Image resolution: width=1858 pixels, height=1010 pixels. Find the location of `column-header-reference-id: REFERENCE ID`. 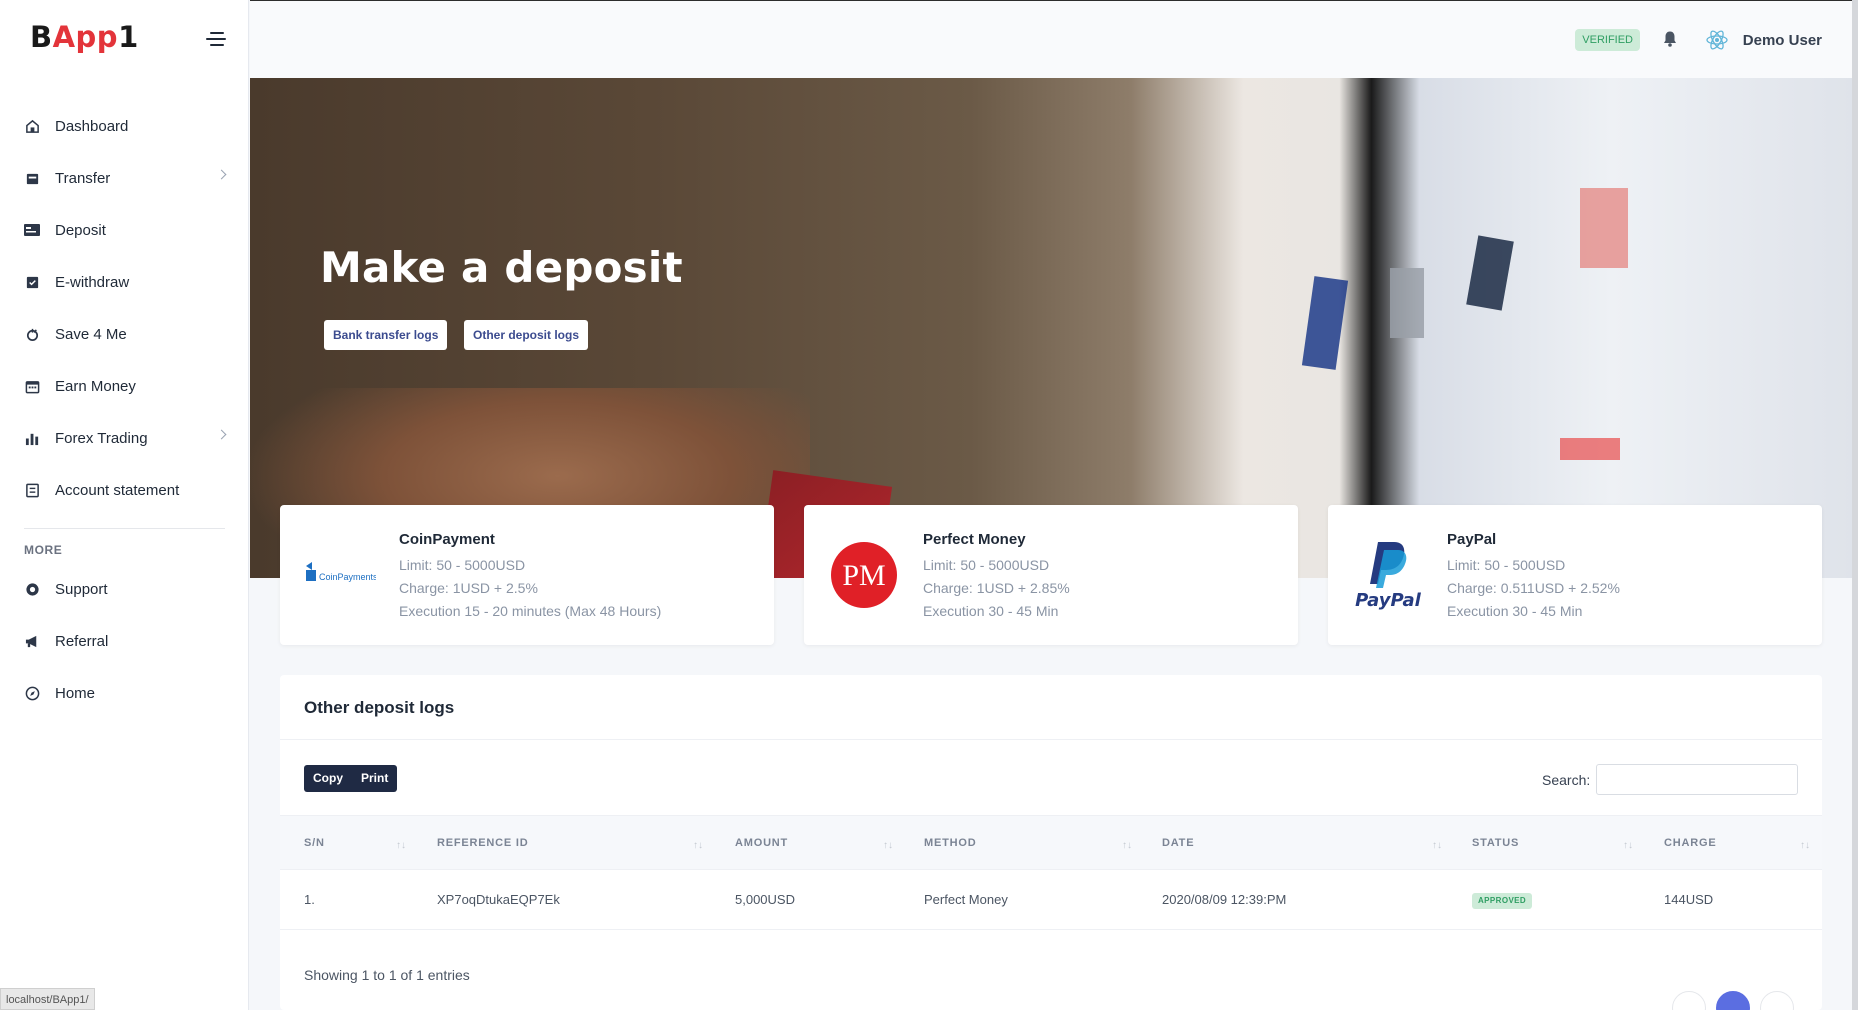

column-header-reference-id: REFERENCE ID is located at coordinates (483, 843).